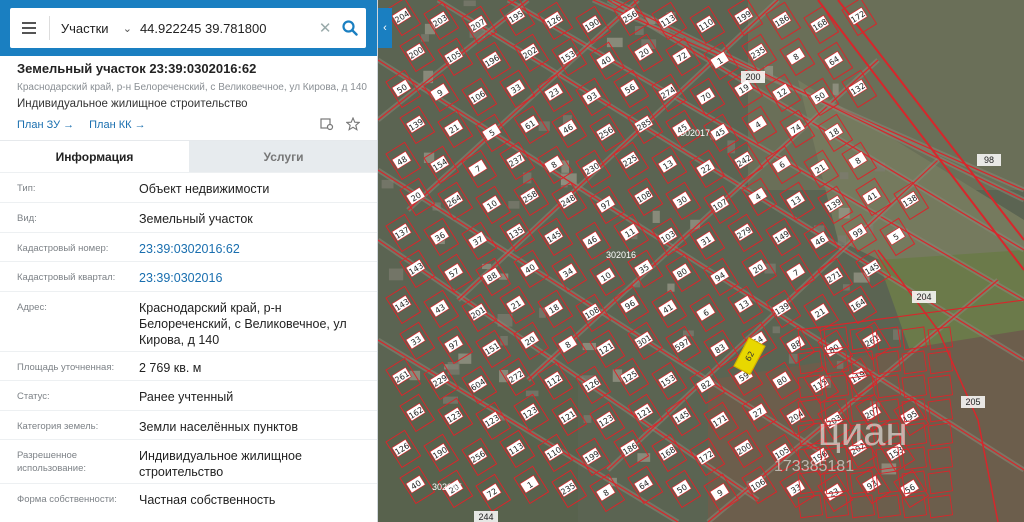  Describe the element at coordinates (220, 464) in the screenshot. I see `row-value: Индивидуальное жилищное строительство` at that location.